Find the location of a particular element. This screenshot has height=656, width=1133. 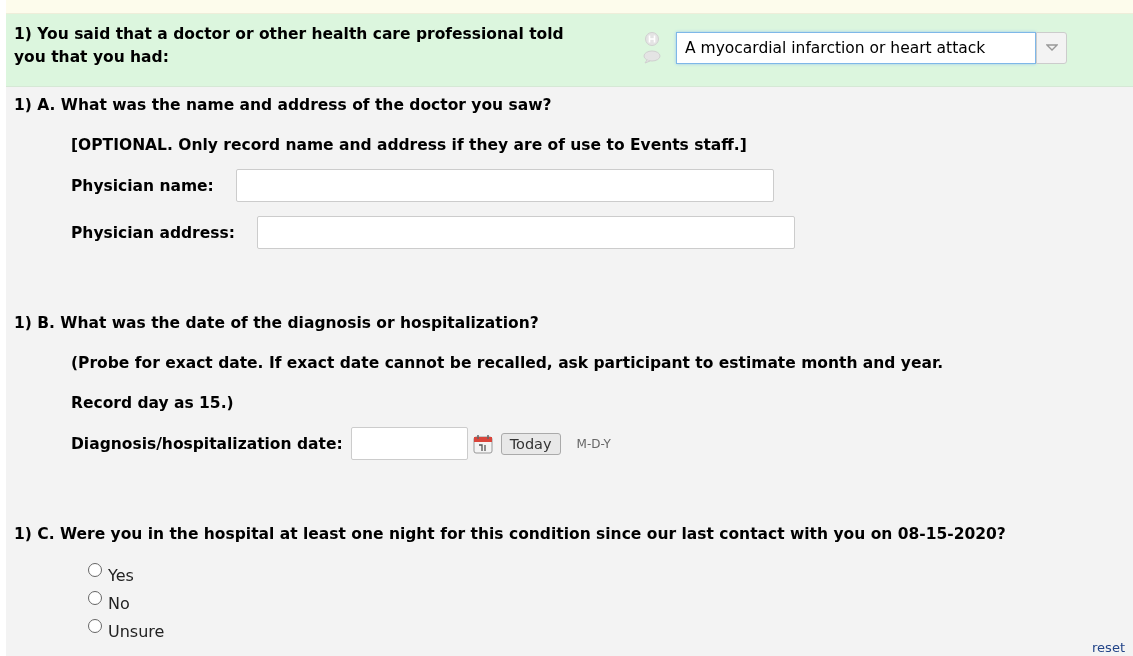

instruction-text: Record day as 15.) is located at coordinates (153, 403).